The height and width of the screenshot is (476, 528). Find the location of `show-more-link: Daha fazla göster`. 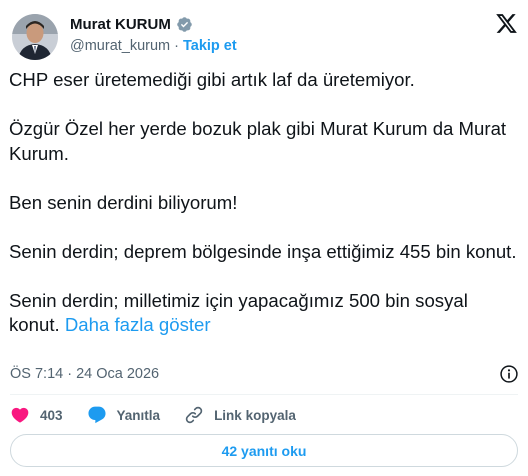

show-more-link: Daha fazla göster is located at coordinates (138, 324).